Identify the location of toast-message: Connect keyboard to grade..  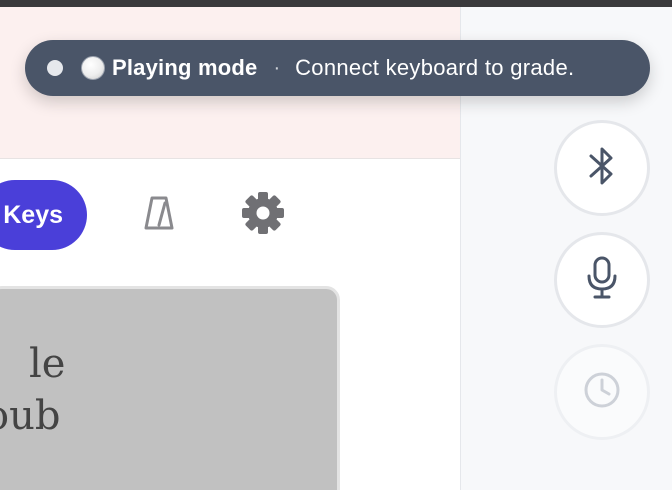
(435, 67).